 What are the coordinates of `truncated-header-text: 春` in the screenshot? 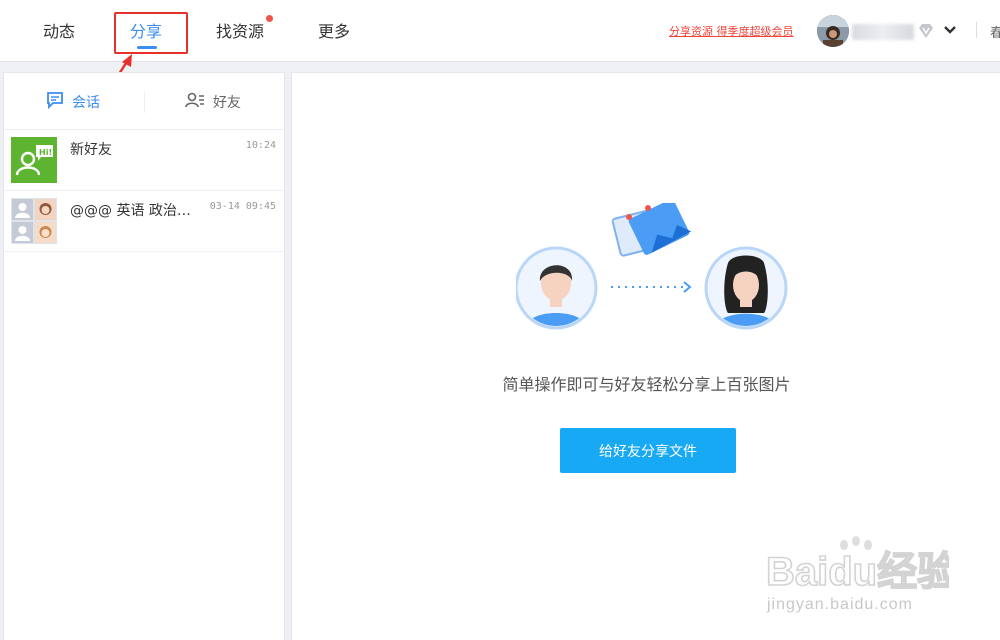 It's located at (995, 31).